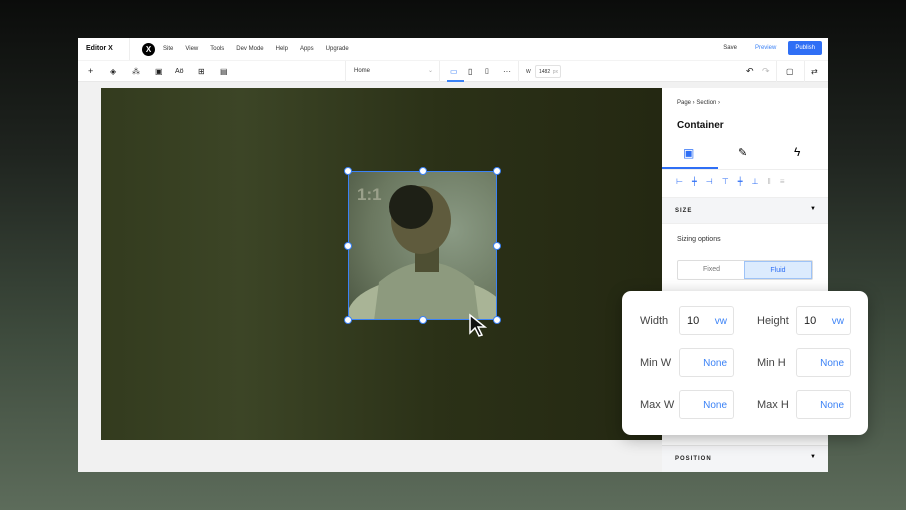 This screenshot has width=906, height=510. Describe the element at coordinates (814, 71) in the screenshot. I see `settings-toggle-icon: ⇄` at that location.